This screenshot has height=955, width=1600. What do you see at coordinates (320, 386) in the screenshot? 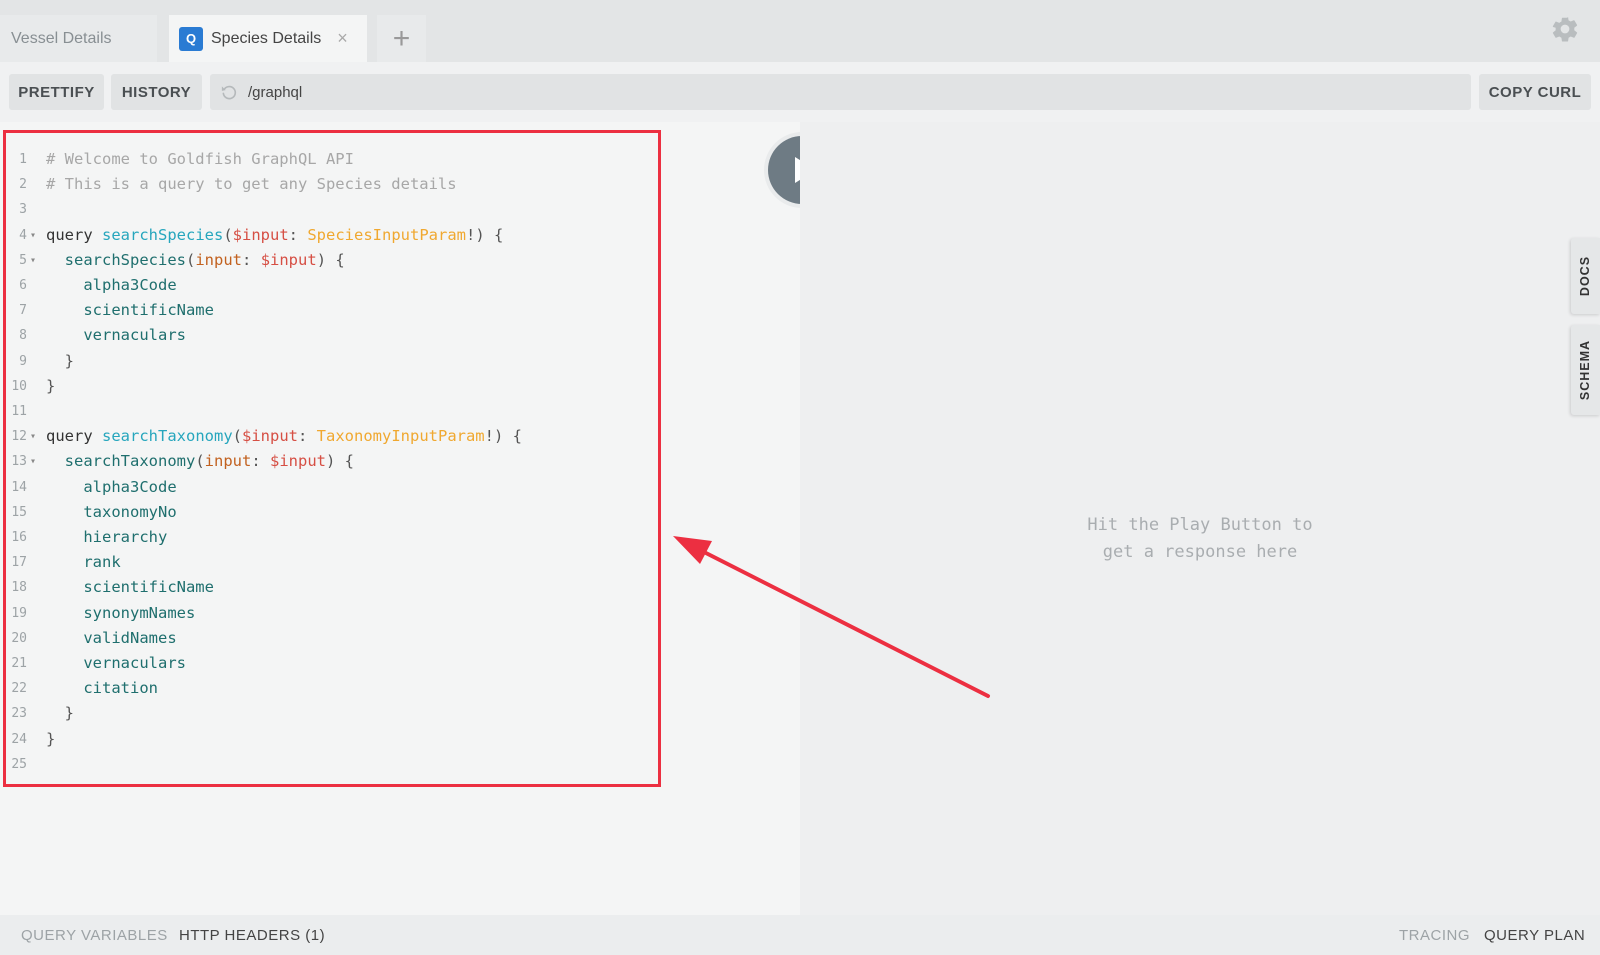
I see `code-line: 10}` at bounding box center [320, 386].